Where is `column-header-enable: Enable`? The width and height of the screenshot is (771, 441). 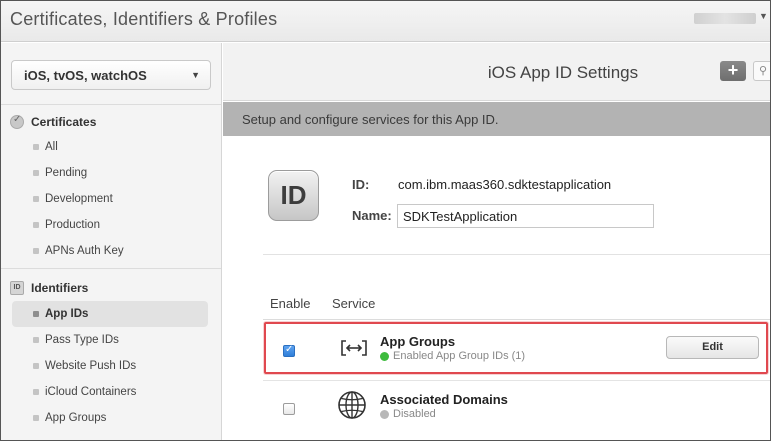
column-header-enable: Enable is located at coordinates (290, 303).